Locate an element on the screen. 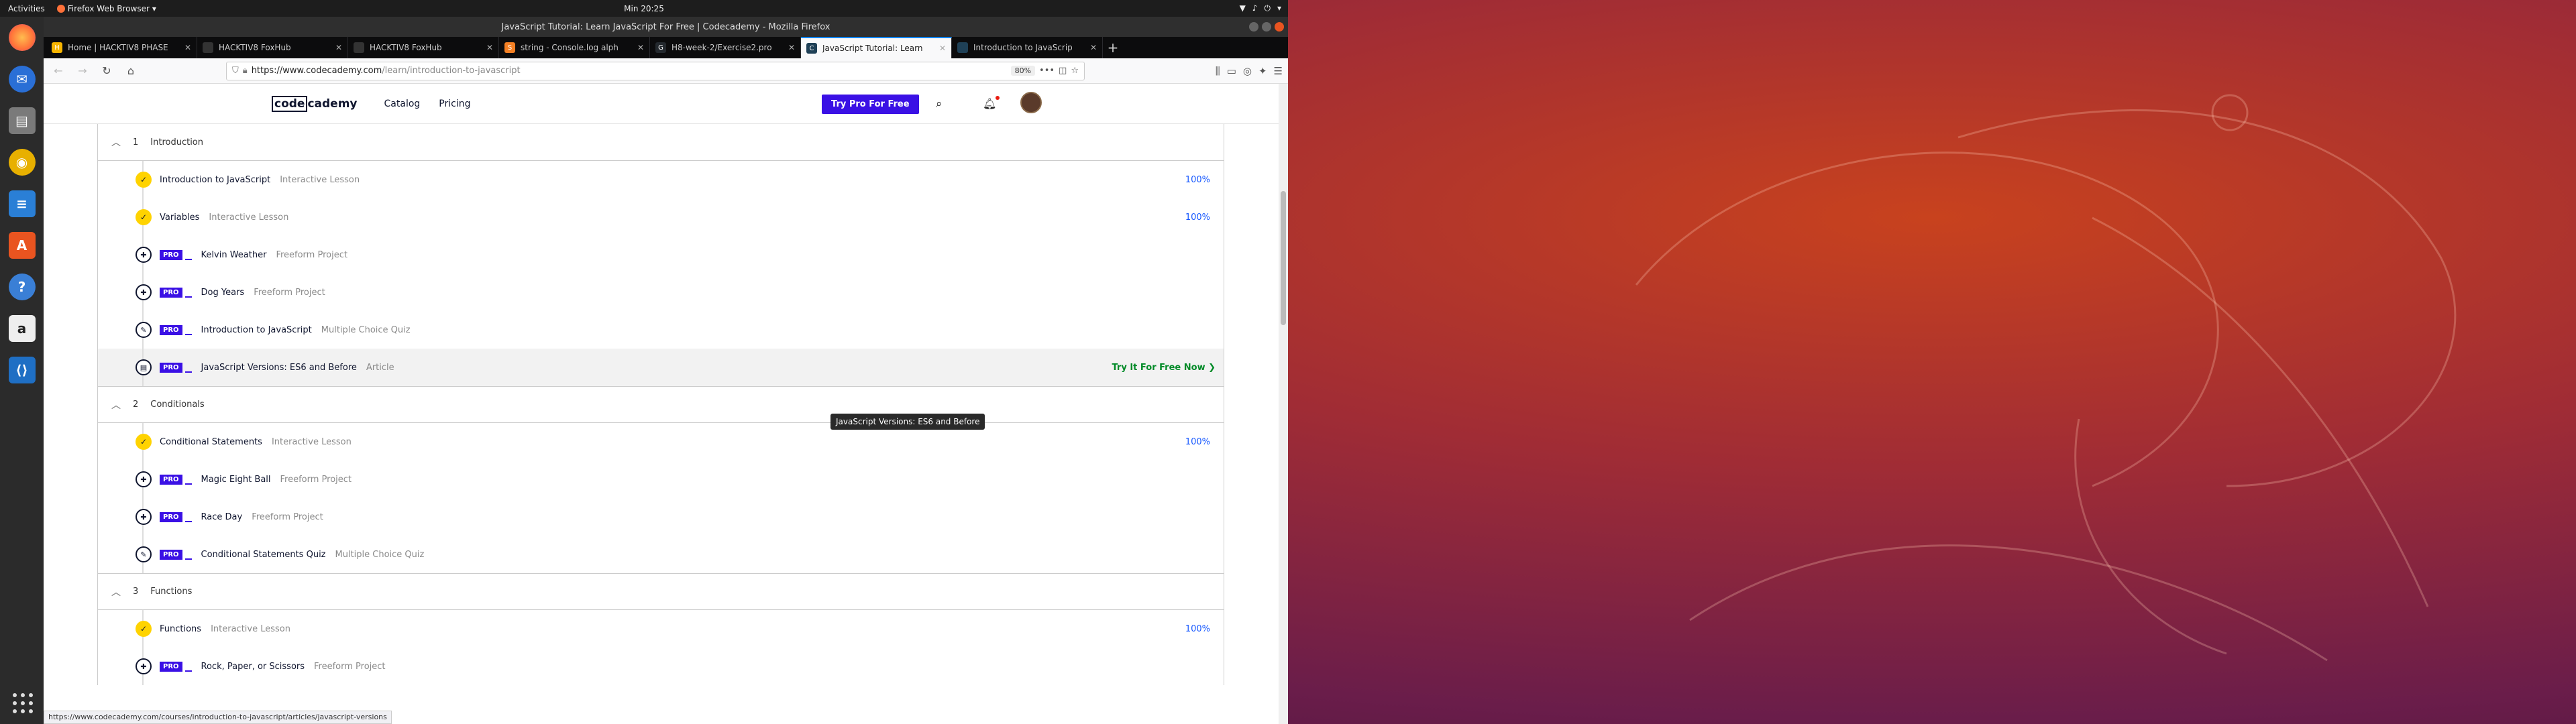 The width and height of the screenshot is (2576, 724). codecademy-logo: code cademy is located at coordinates (315, 103).